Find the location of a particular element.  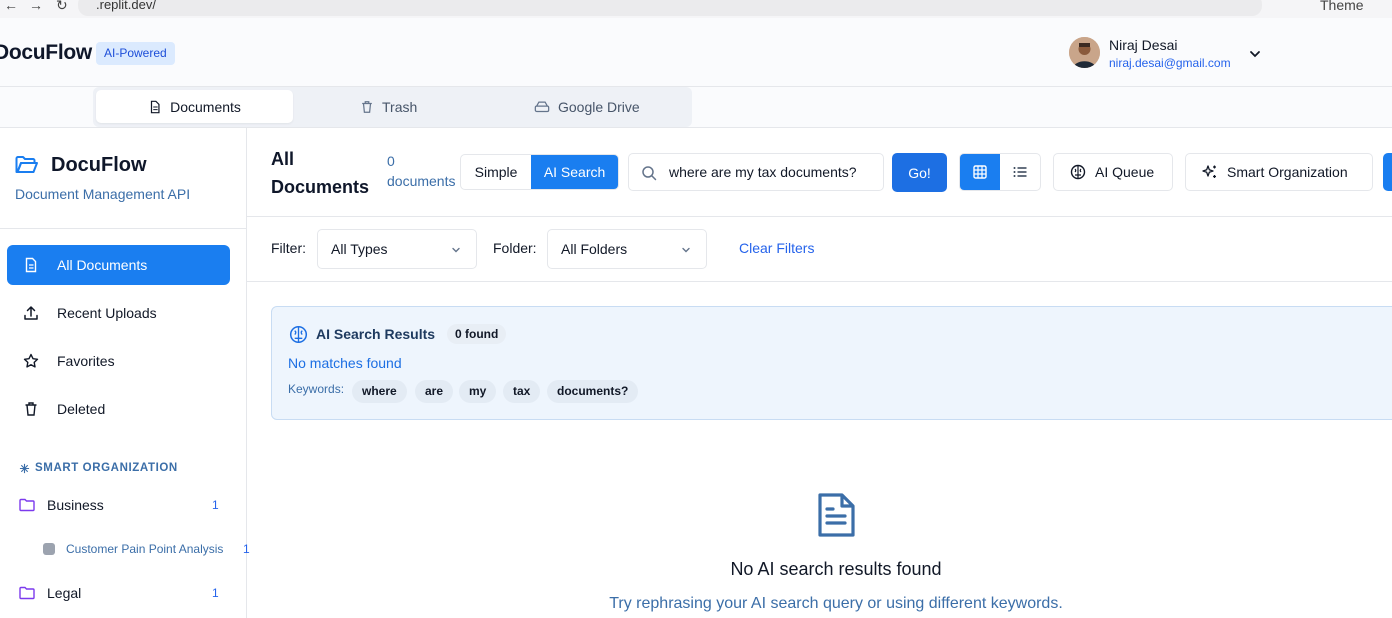

tab-trash: Trash is located at coordinates (388, 106).